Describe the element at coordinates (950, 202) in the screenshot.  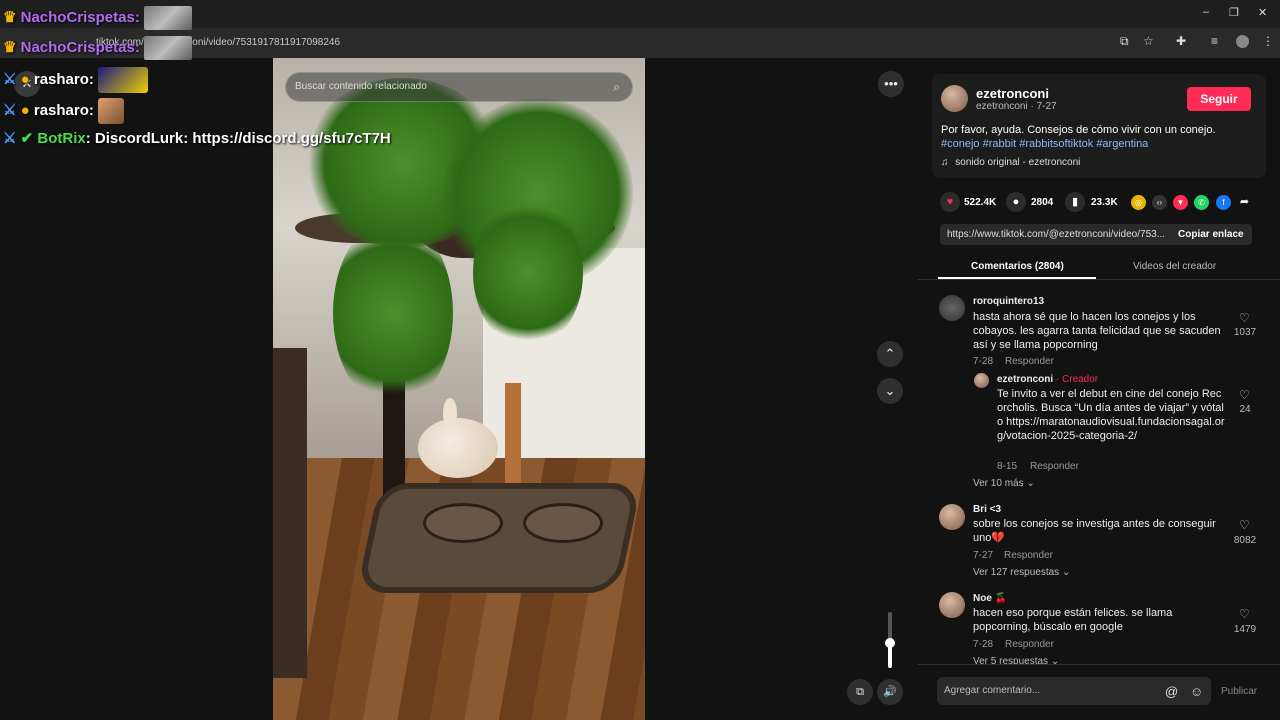
I see `like-icon: ♥` at that location.